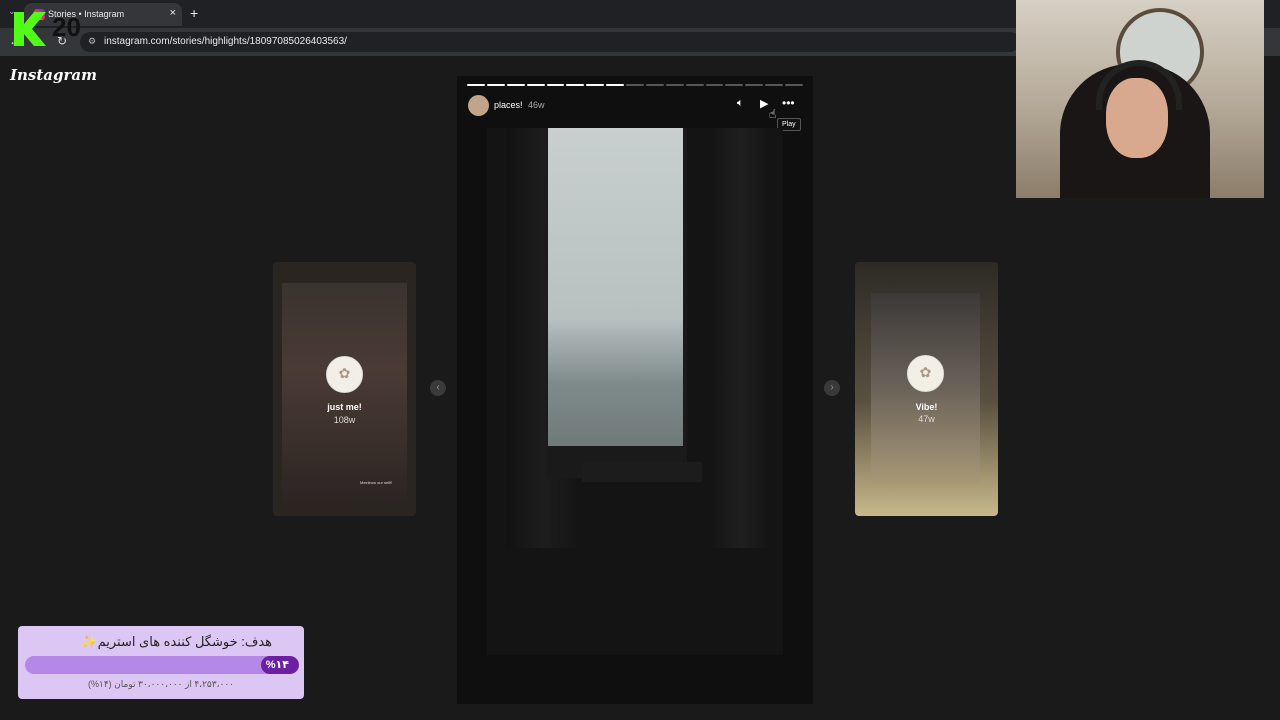  Describe the element at coordinates (832, 388) in the screenshot. I see `next-arrow-icon: ›` at that location.